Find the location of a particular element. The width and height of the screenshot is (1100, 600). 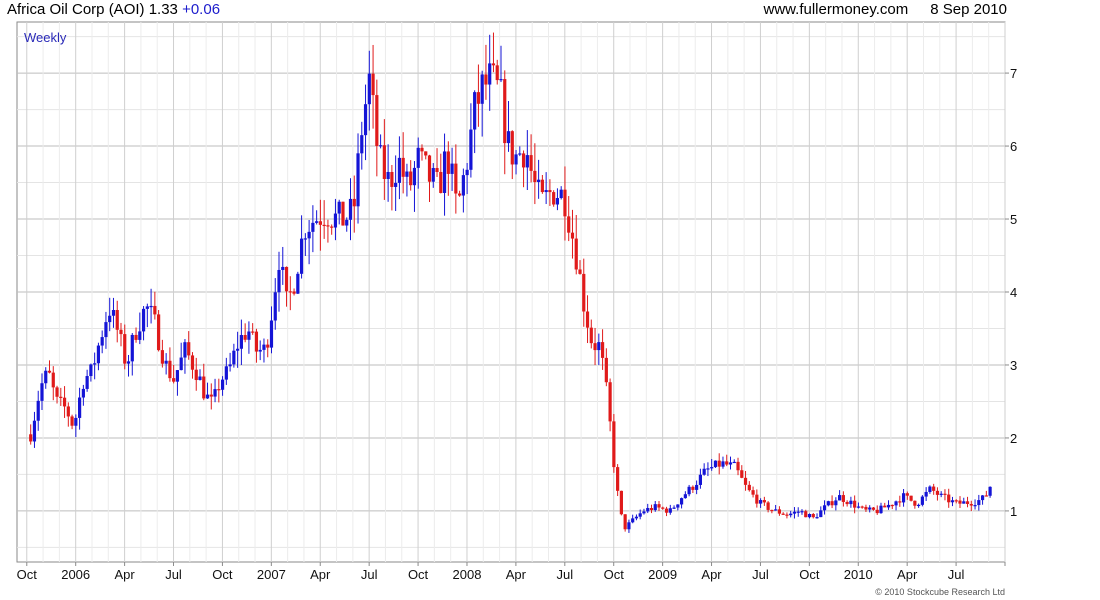

y-tick-label: 1 is located at coordinates (1013, 511).